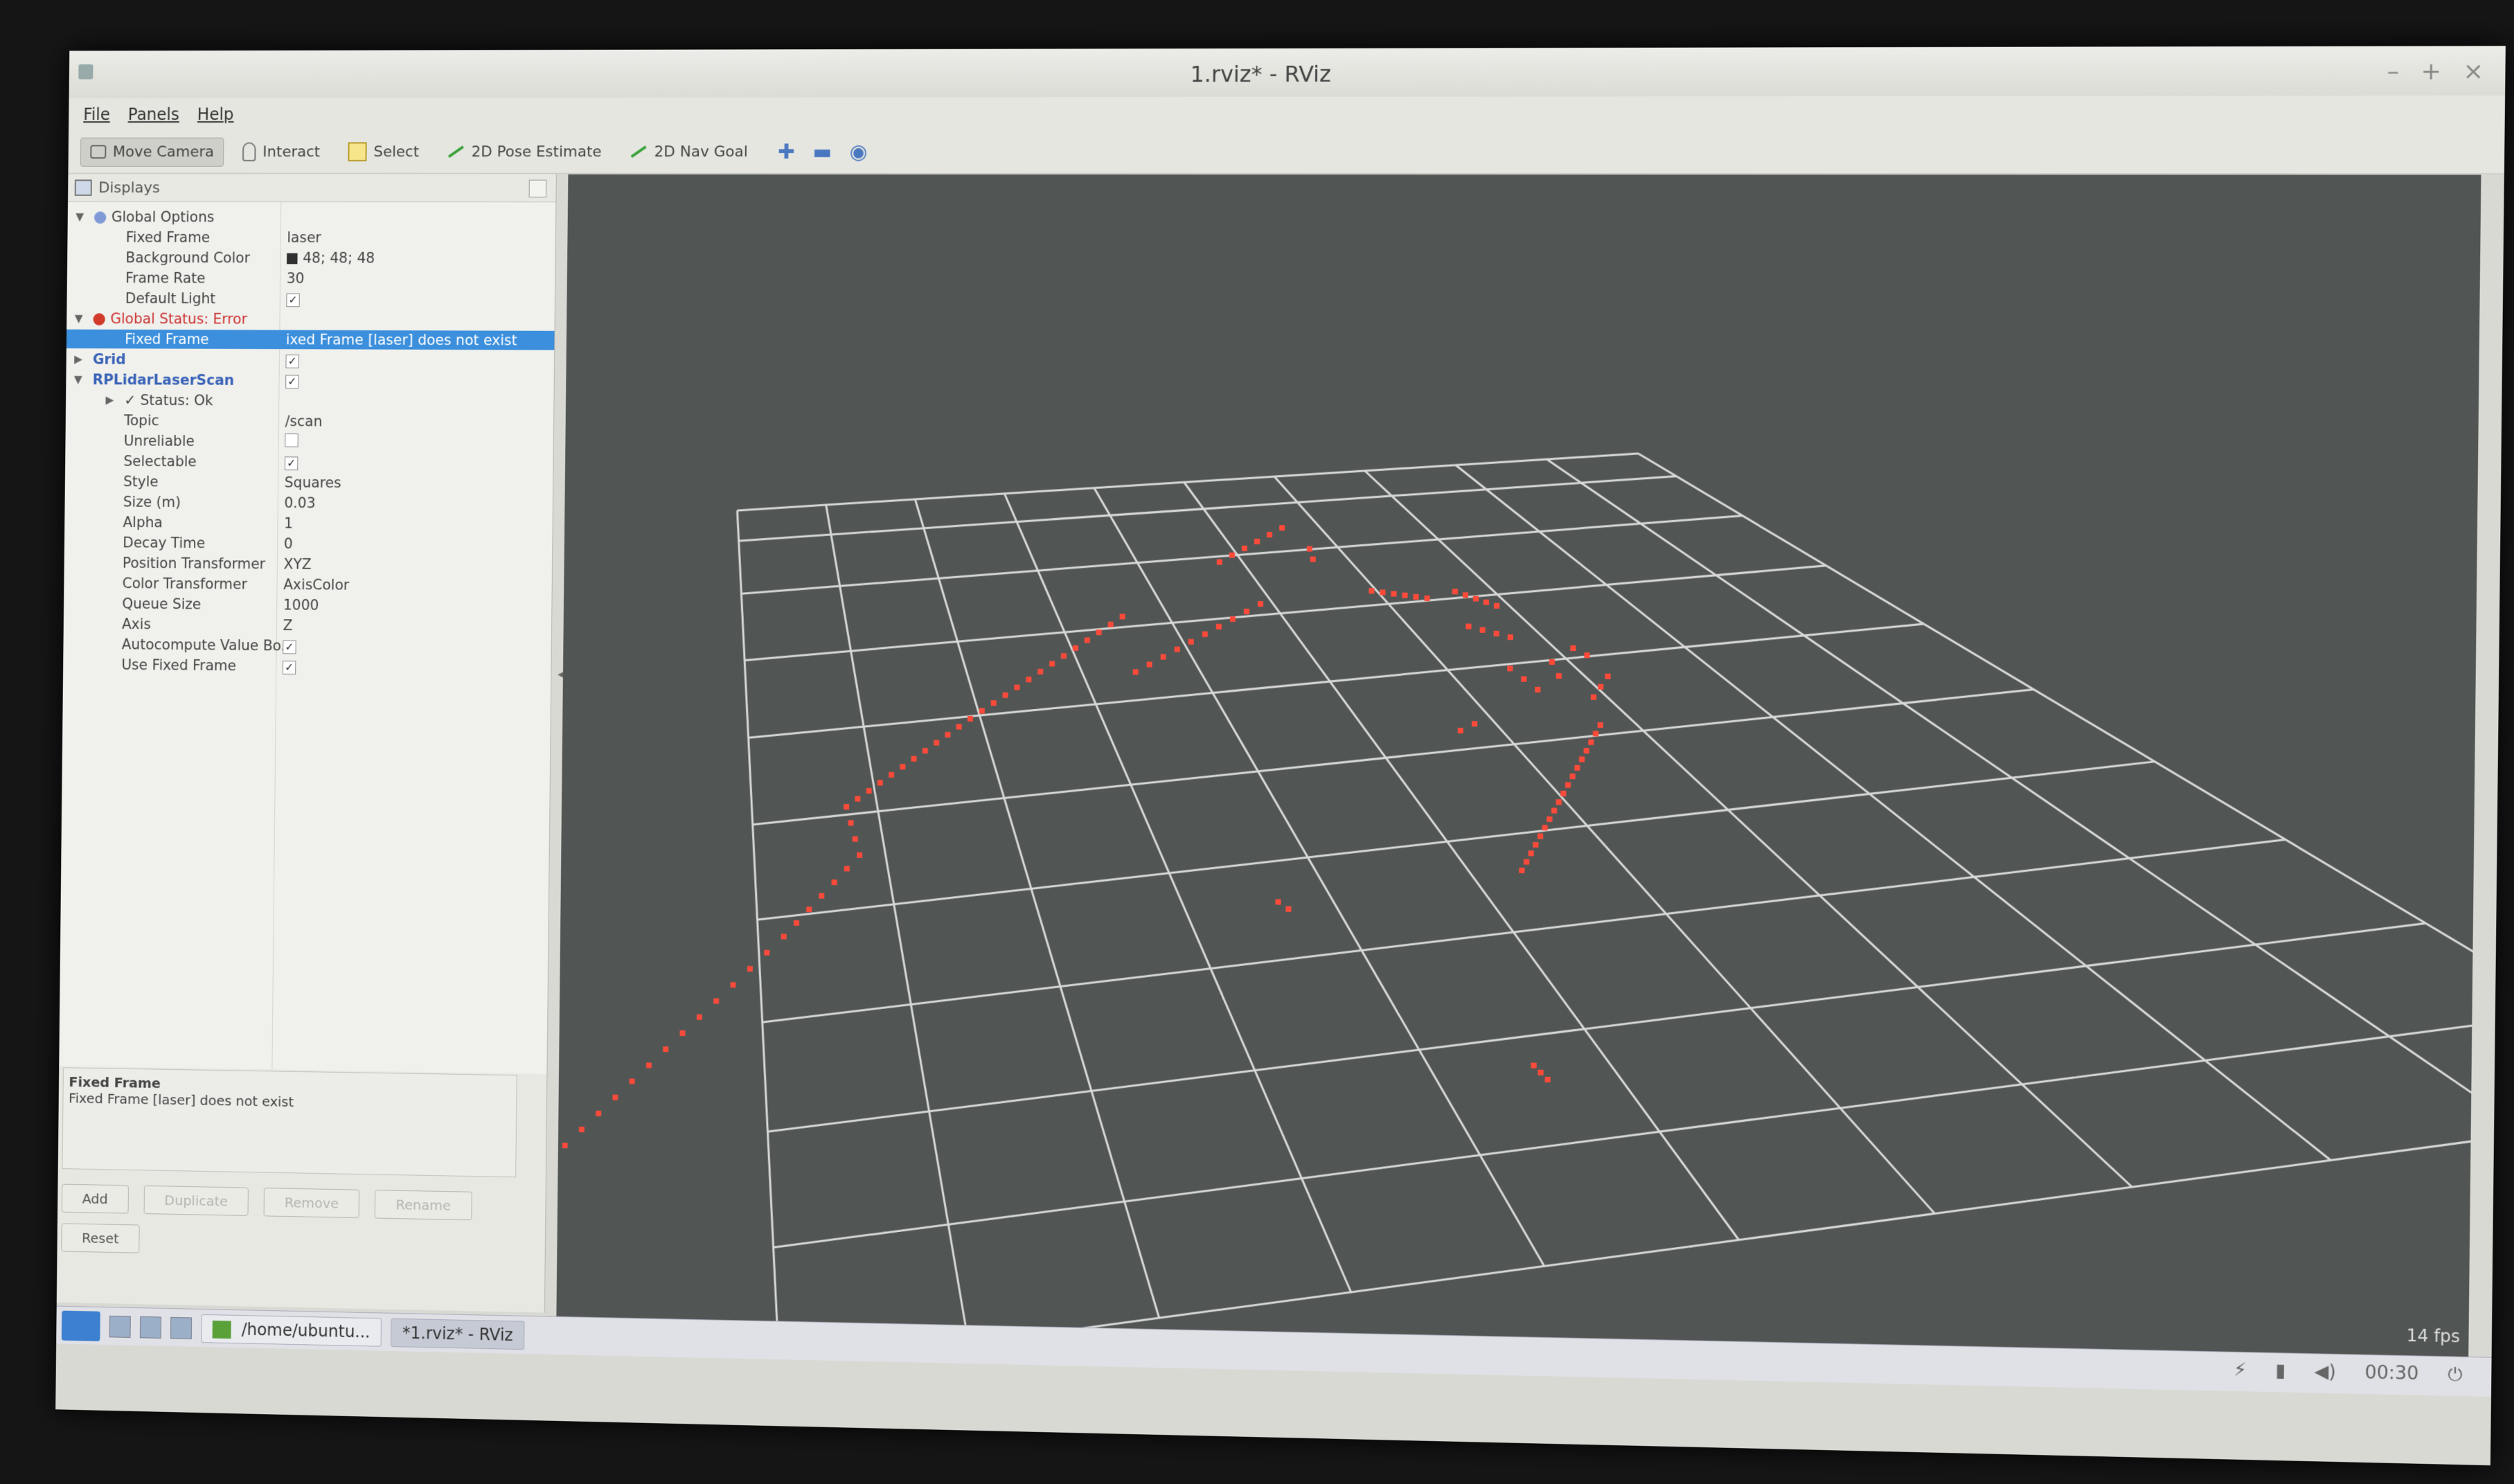  I want to click on display-property-row: ▼ Global Status: Error, so click(310, 319).